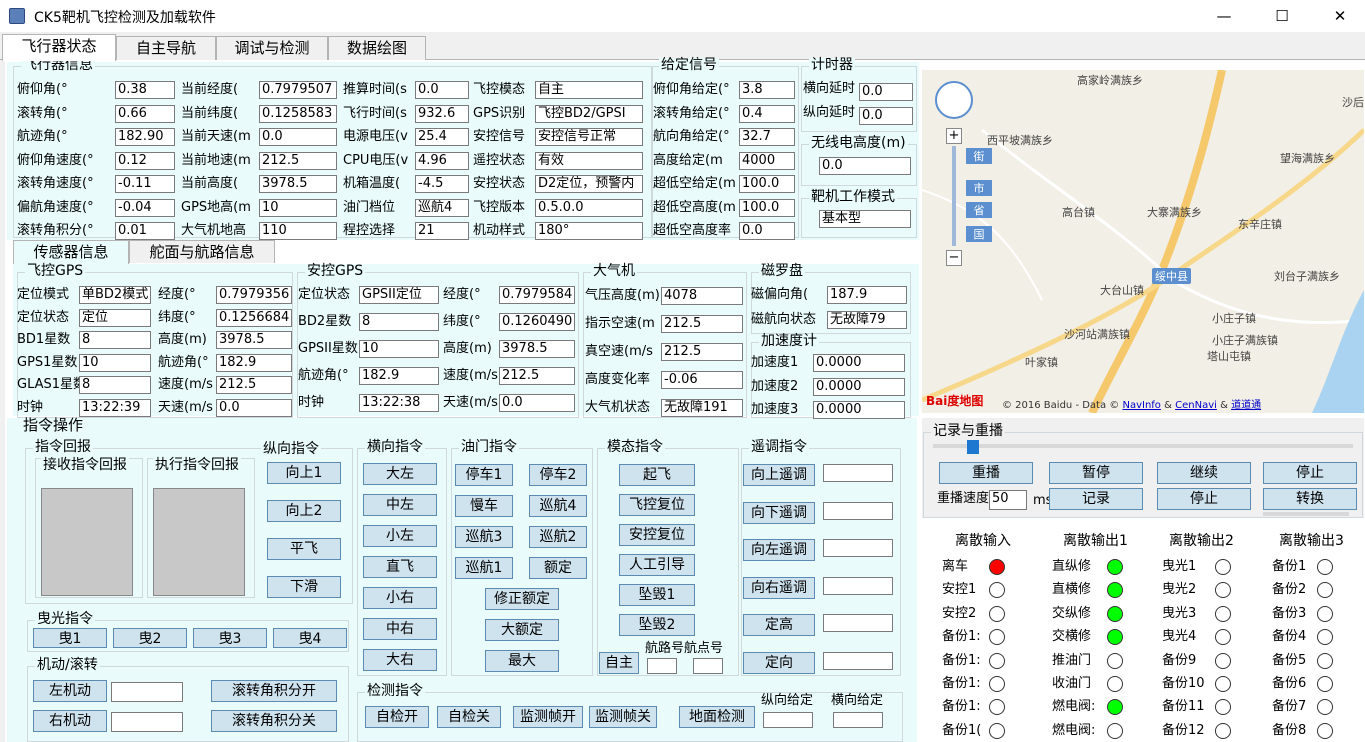  Describe the element at coordinates (979, 188) in the screenshot. I see `zoom-level-city: 市` at that location.